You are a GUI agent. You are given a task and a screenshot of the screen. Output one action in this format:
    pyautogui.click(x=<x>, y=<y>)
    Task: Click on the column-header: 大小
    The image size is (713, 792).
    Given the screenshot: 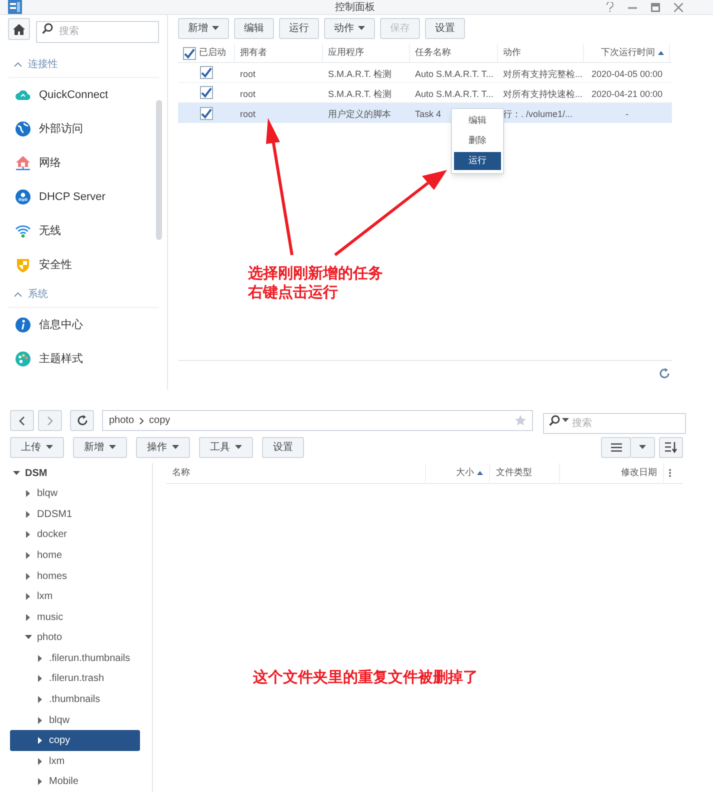 What is the action you would take?
    pyautogui.click(x=465, y=473)
    